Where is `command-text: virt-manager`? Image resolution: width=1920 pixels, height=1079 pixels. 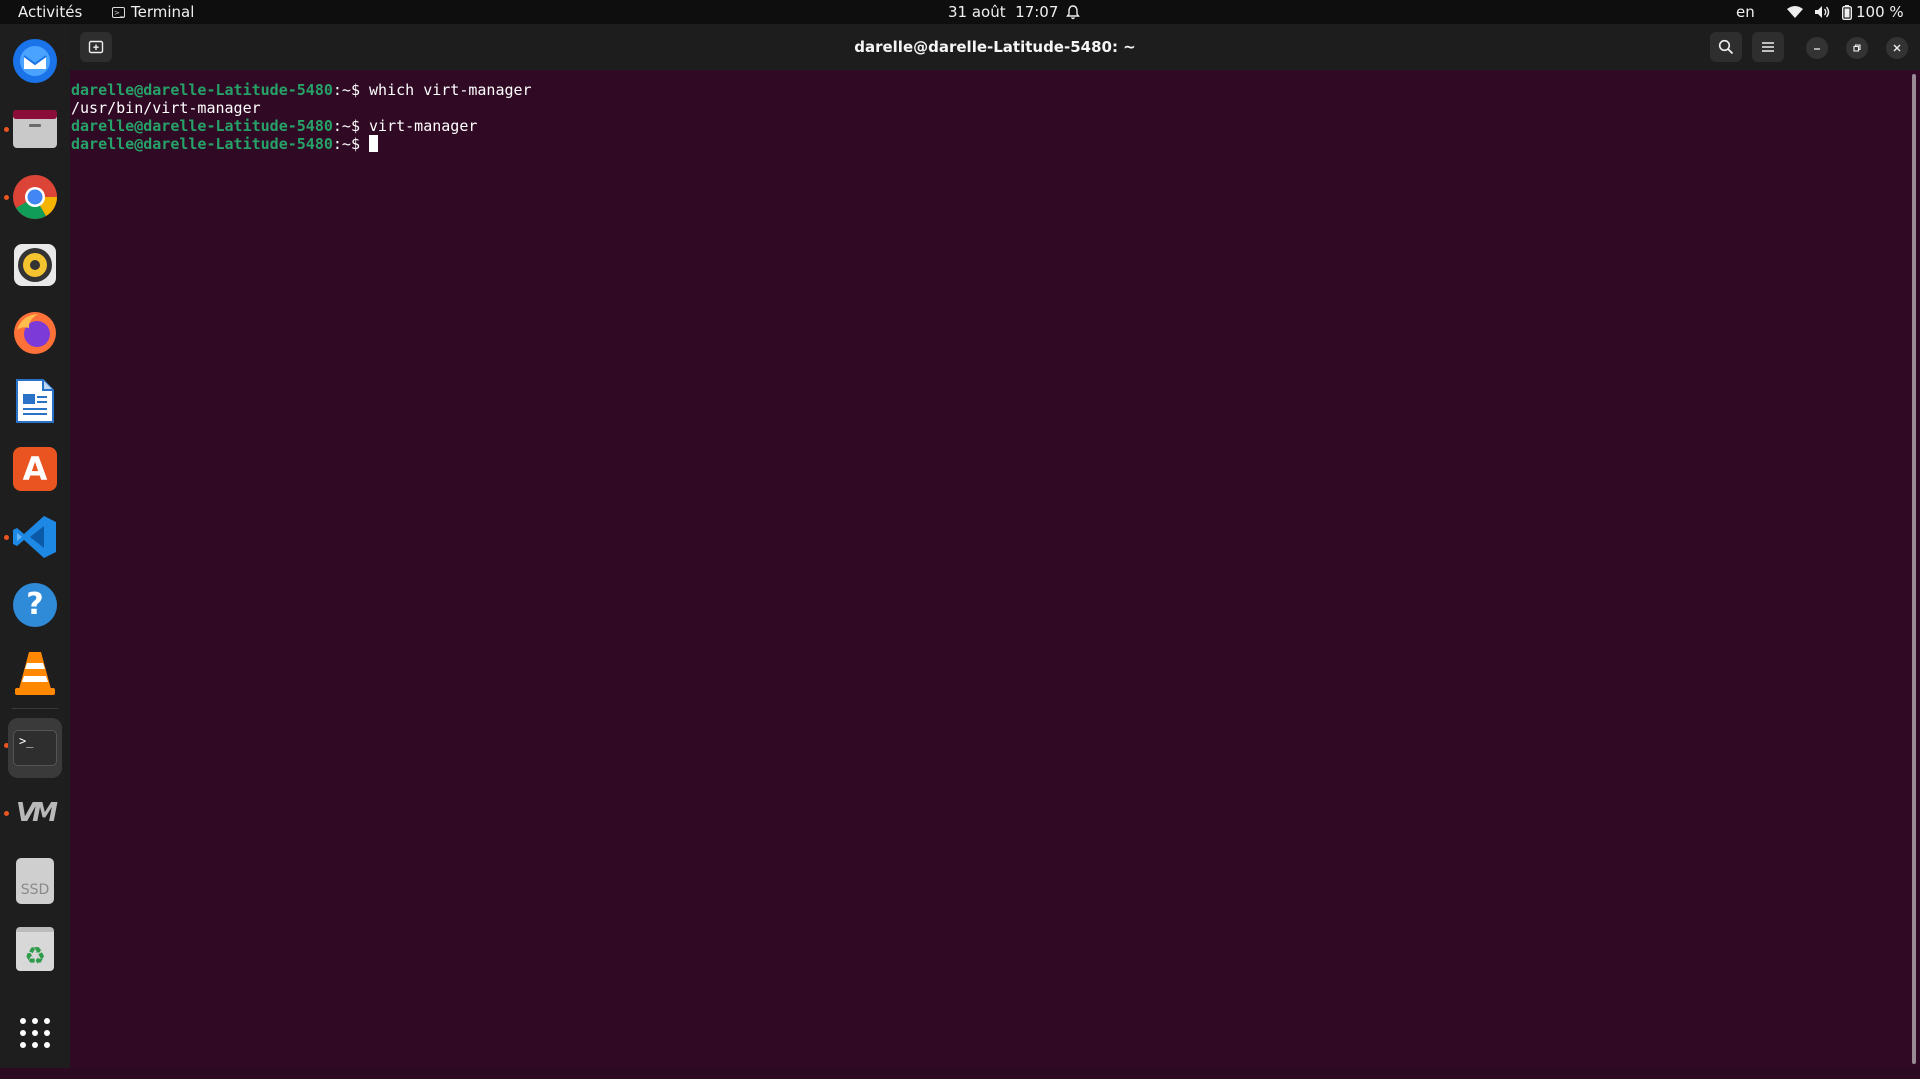 command-text: virt-manager is located at coordinates (423, 126).